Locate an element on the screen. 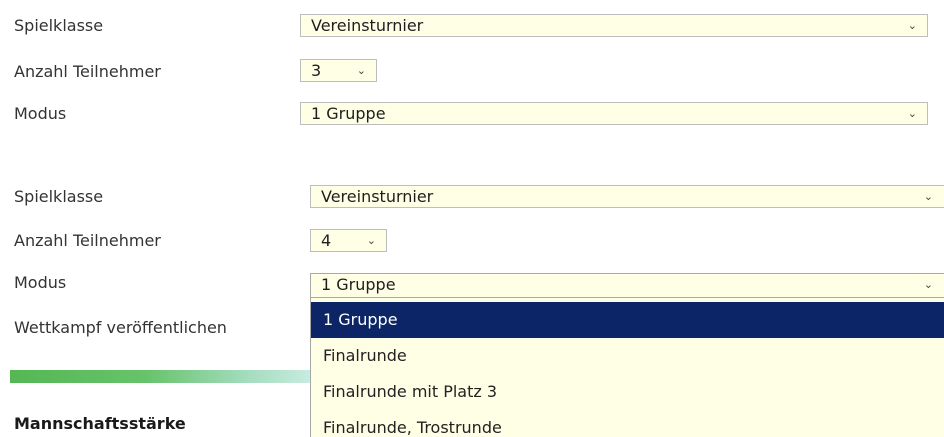 This screenshot has height=437, width=944. teilnehmer-value: 3 is located at coordinates (316, 70).